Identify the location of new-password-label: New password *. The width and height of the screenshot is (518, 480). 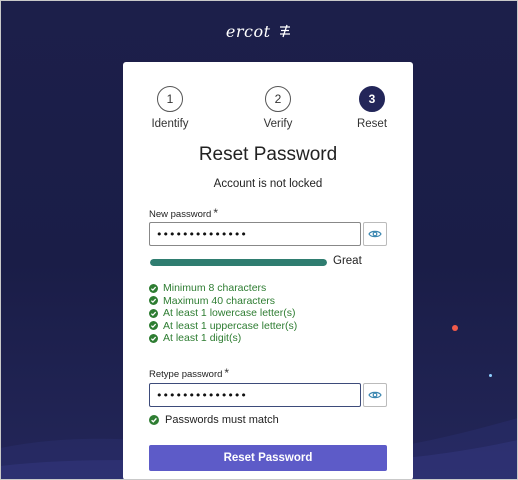
(183, 213).